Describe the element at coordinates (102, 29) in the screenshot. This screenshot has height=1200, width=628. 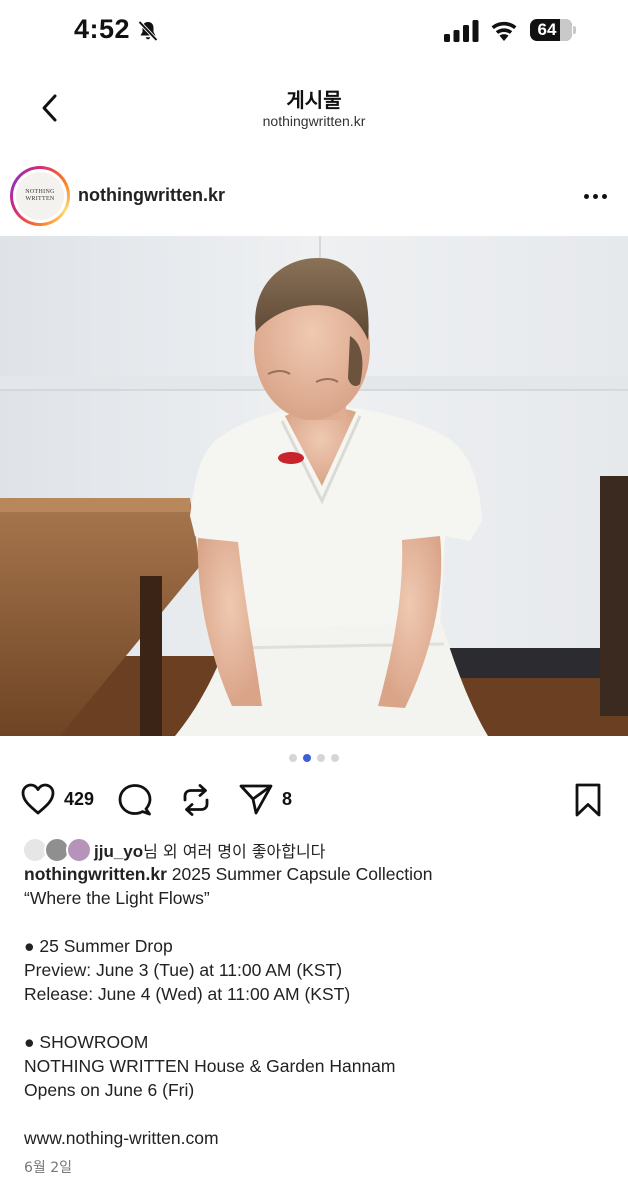
I see `status-time: 4:52` at that location.